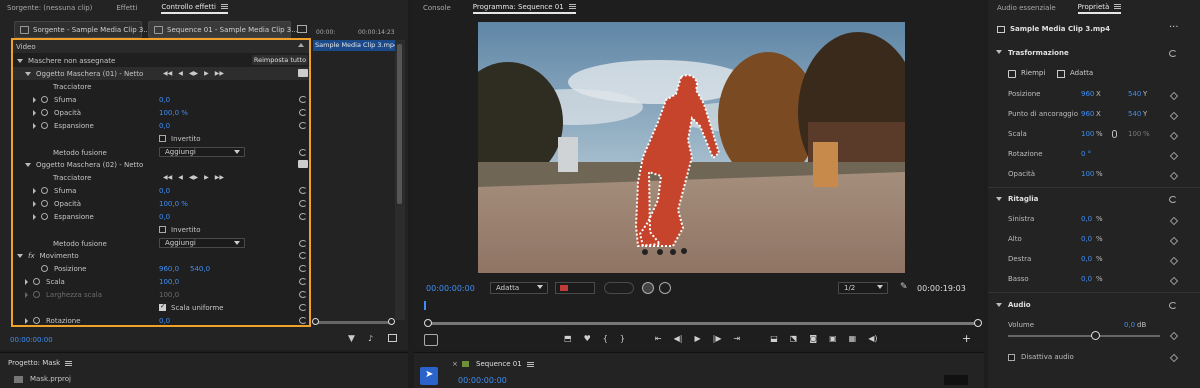  Describe the element at coordinates (126, 8) in the screenshot. I see `tab-effects: Effetti` at that location.